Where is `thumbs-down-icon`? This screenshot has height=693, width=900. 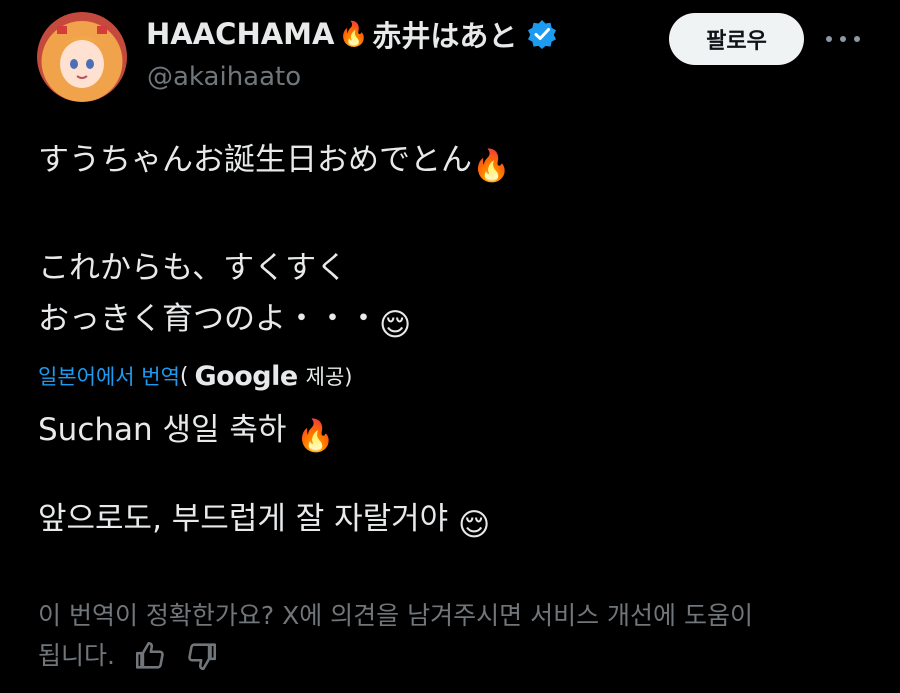
thumbs-down-icon is located at coordinates (202, 656).